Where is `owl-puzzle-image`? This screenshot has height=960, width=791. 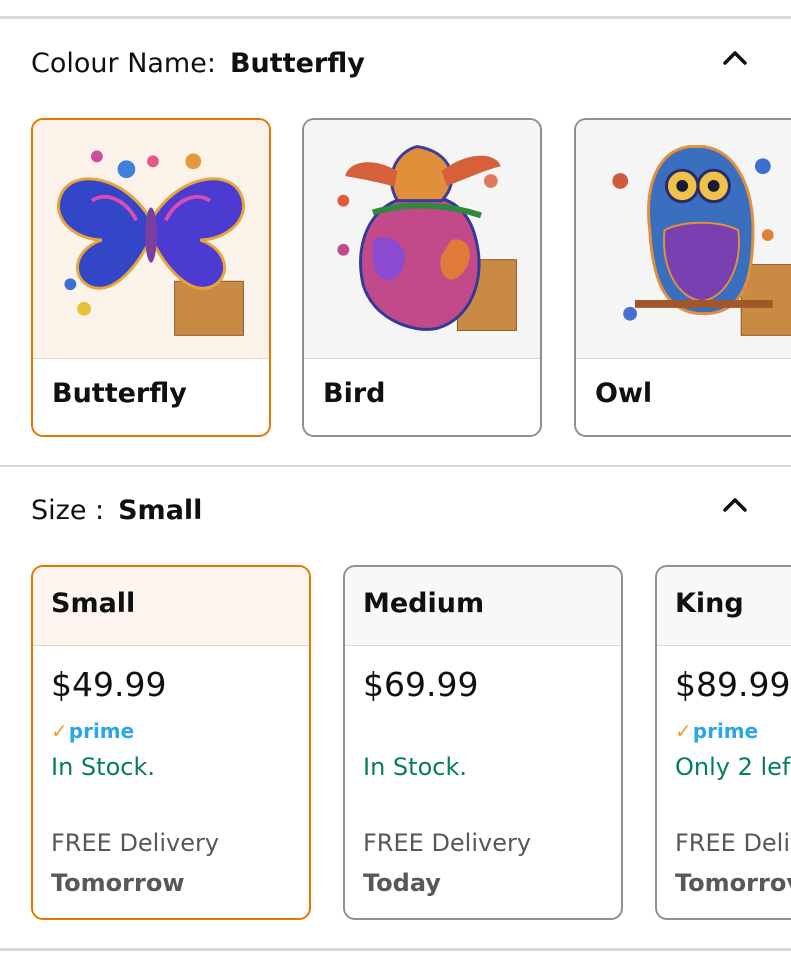 owl-puzzle-image is located at coordinates (683, 239).